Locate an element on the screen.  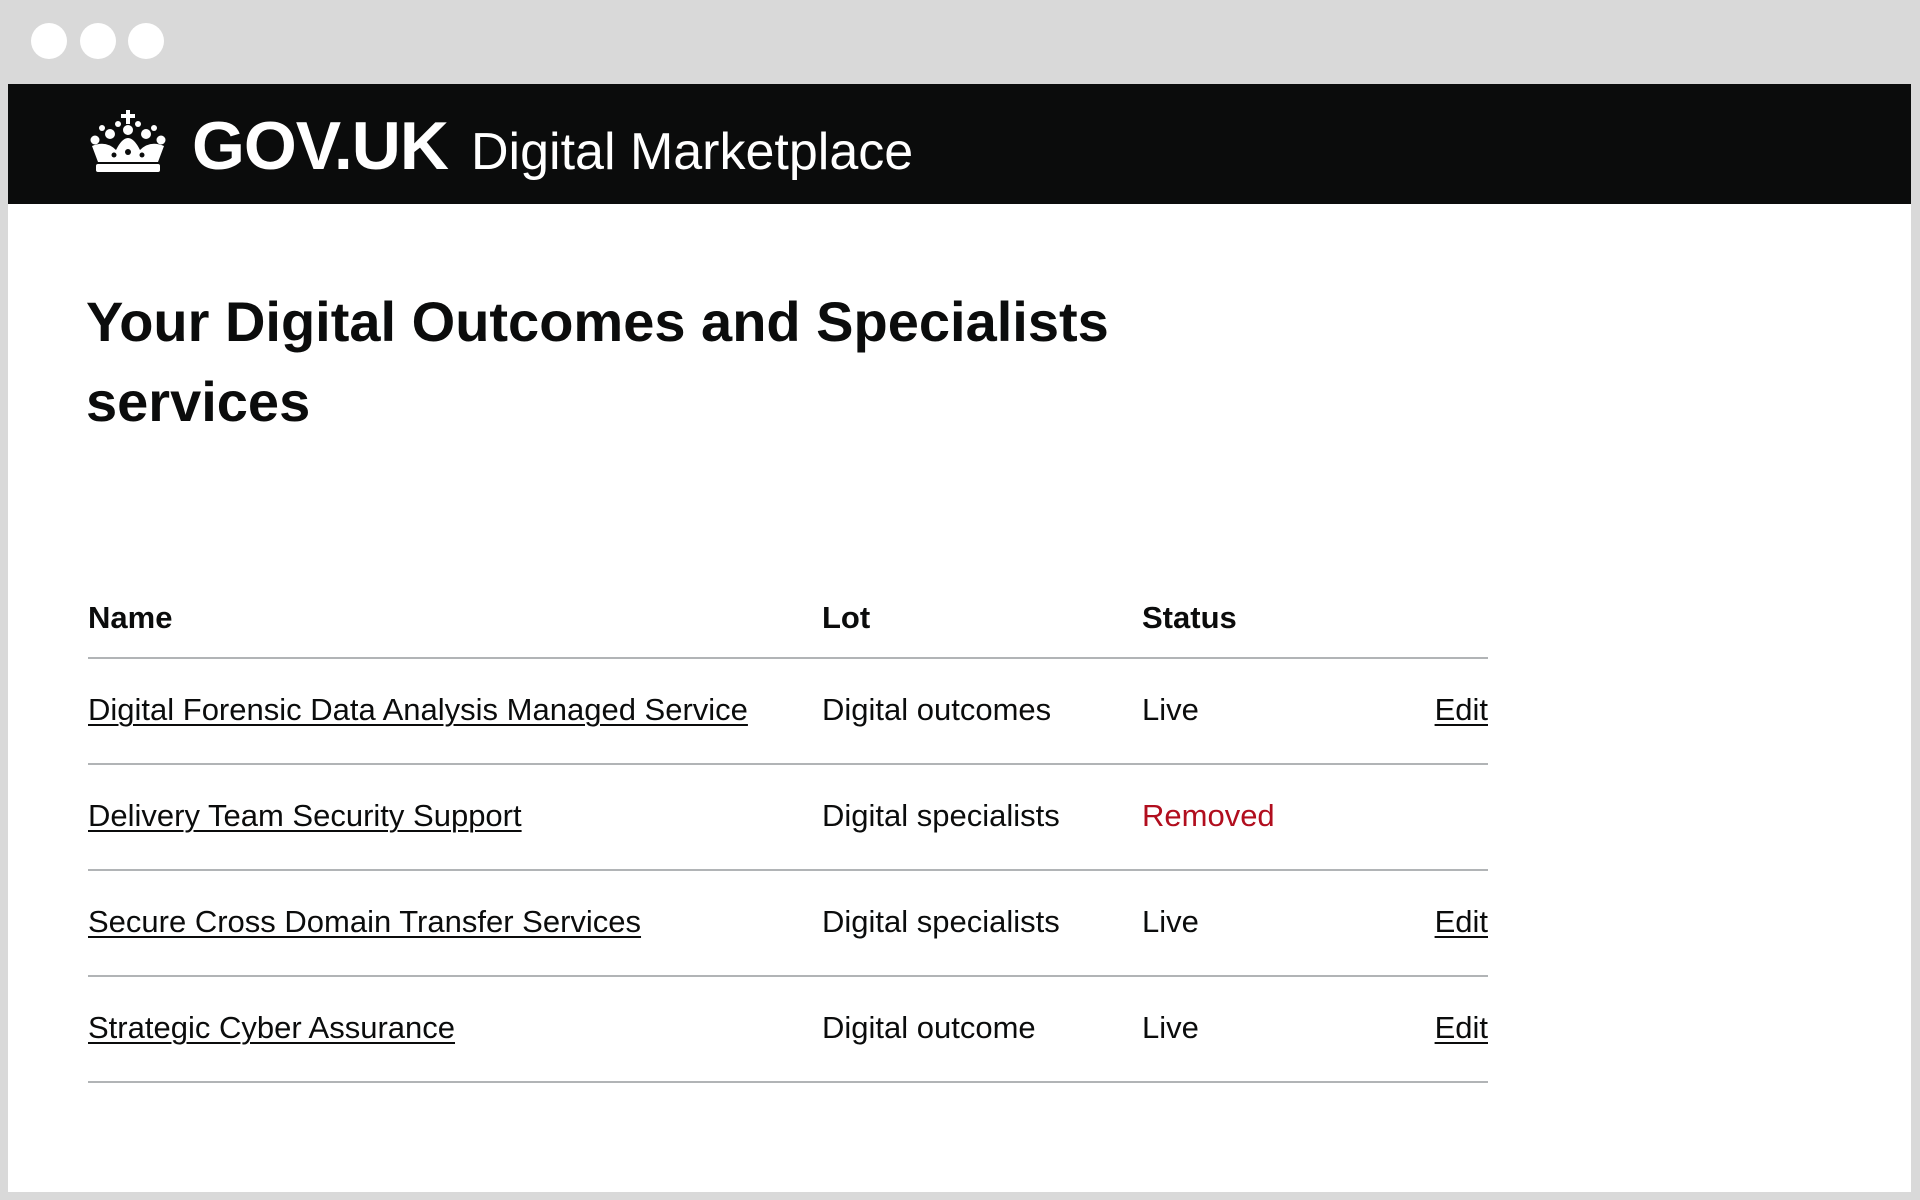
service-lot: Digital outcomes is located at coordinates (937, 709).